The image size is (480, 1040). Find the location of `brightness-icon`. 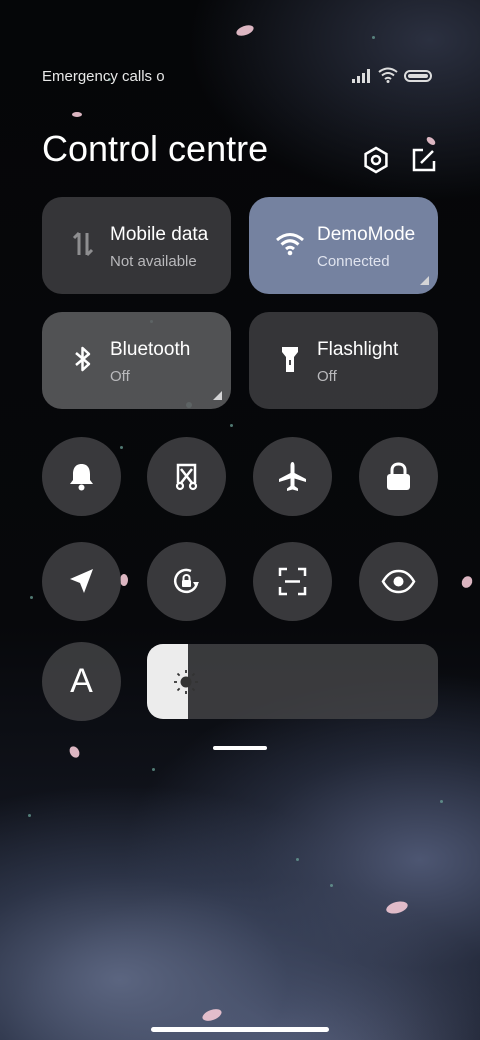

brightness-icon is located at coordinates (186, 682).